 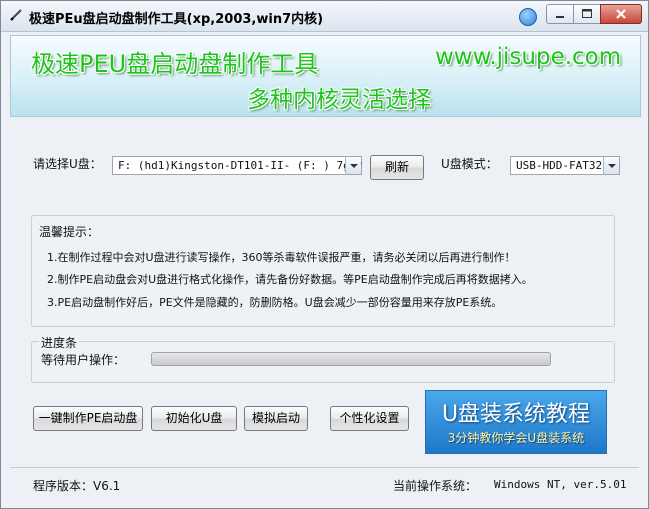 I want to click on udisk-selected-value: F: (hd1)Kingston-DT101-II- (F: ) 7g *, so click(x=241, y=165).